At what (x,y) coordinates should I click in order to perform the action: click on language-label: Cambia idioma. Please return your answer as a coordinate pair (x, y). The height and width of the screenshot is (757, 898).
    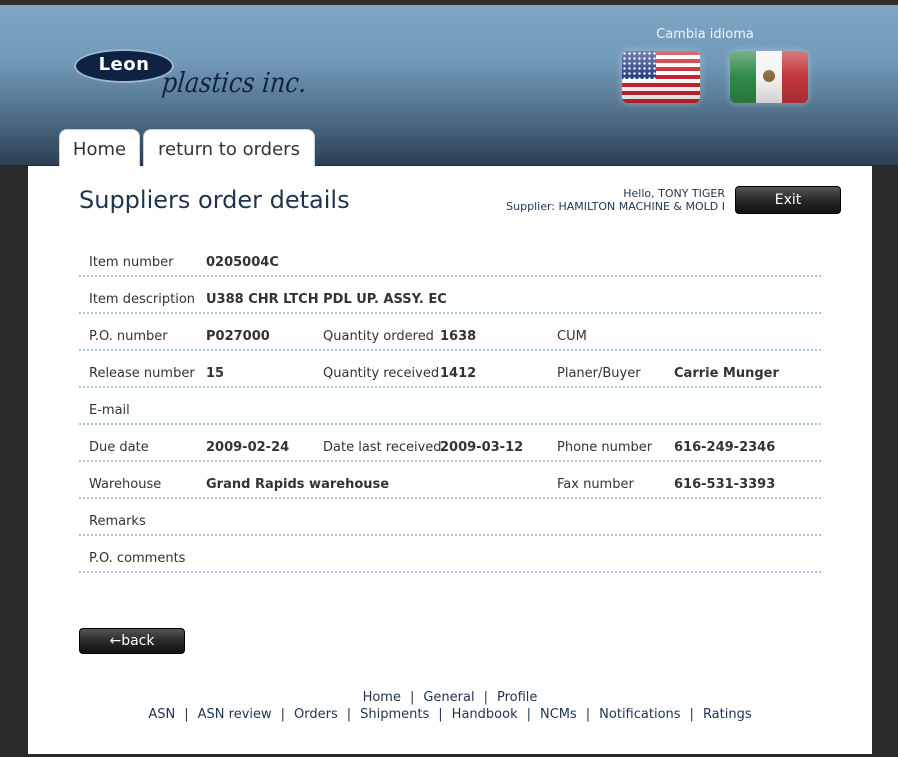
    Looking at the image, I should click on (705, 34).